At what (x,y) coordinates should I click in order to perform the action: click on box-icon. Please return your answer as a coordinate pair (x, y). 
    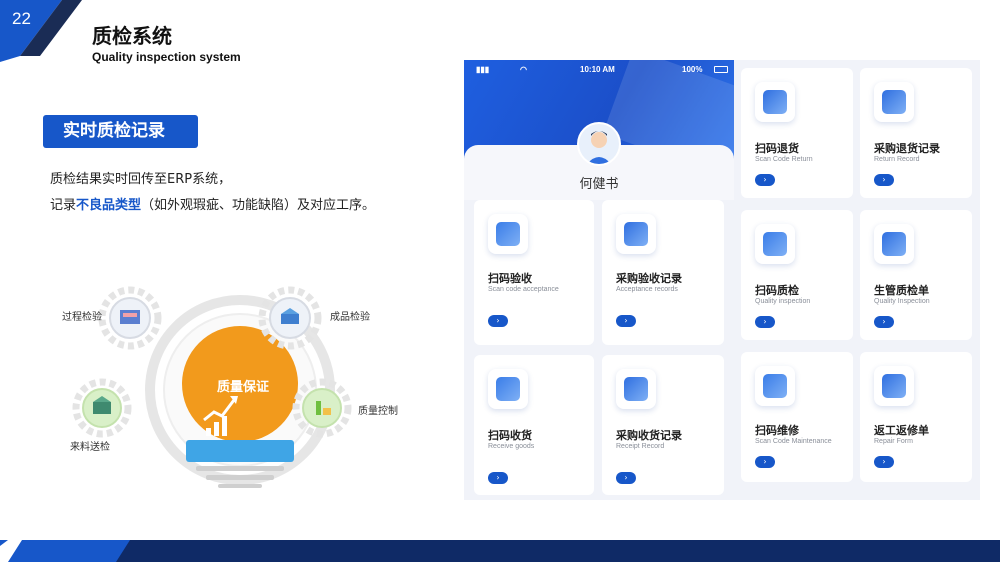
    Looking at the image, I should click on (508, 234).